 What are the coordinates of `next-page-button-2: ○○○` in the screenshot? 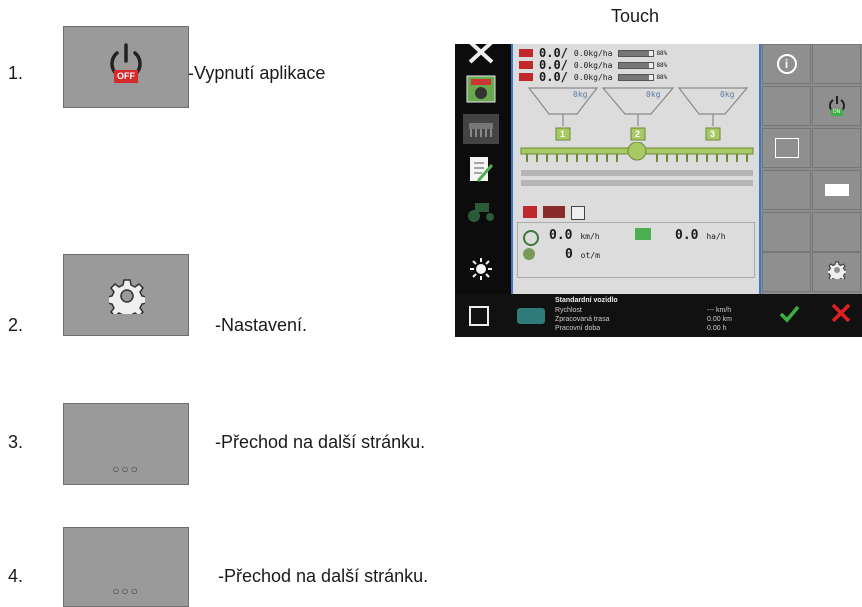 It's located at (126, 567).